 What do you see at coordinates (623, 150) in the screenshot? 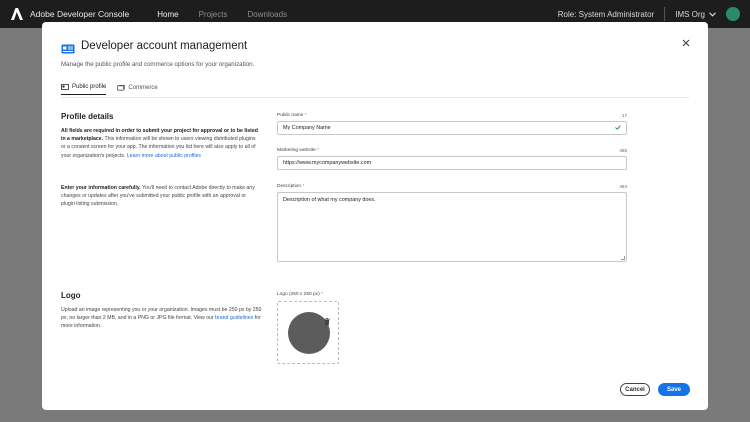
I see `marketing-website-char-count: 468` at bounding box center [623, 150].